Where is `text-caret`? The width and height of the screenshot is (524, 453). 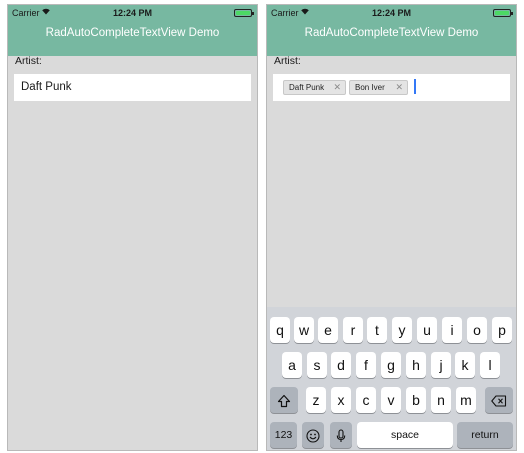
text-caret is located at coordinates (415, 86).